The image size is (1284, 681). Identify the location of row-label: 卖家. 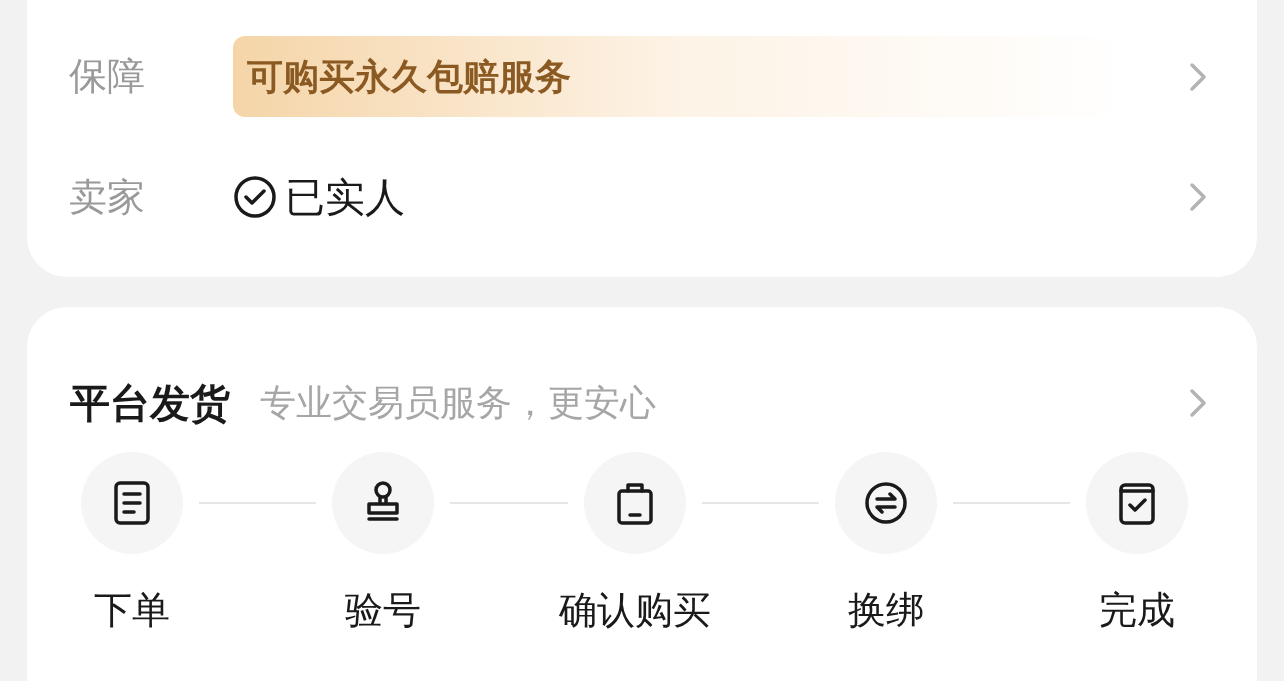
(107, 197).